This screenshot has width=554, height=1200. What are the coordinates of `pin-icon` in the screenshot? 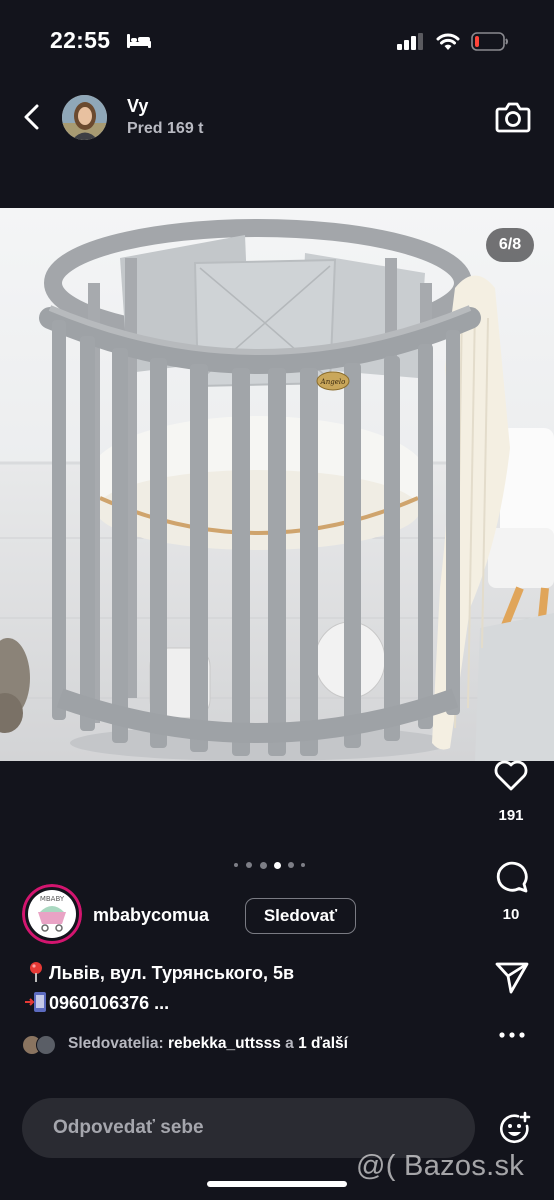 It's located at (36, 972).